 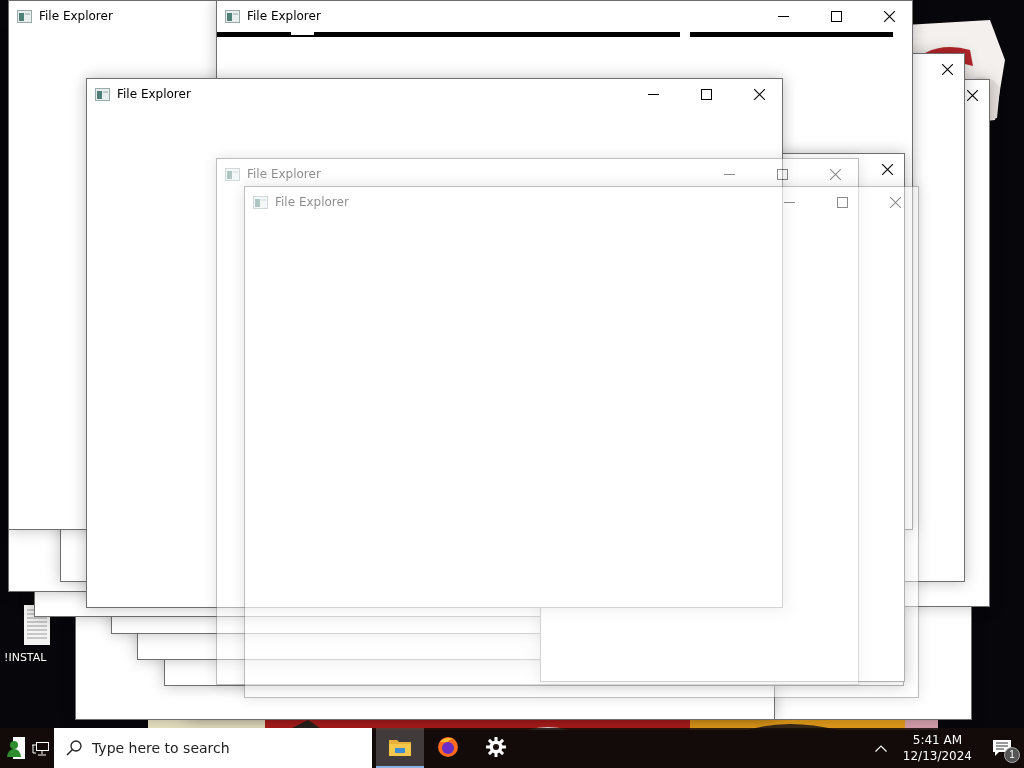 I want to click on clock-button: 5:41 AM 12/13/2024, so click(x=937, y=748).